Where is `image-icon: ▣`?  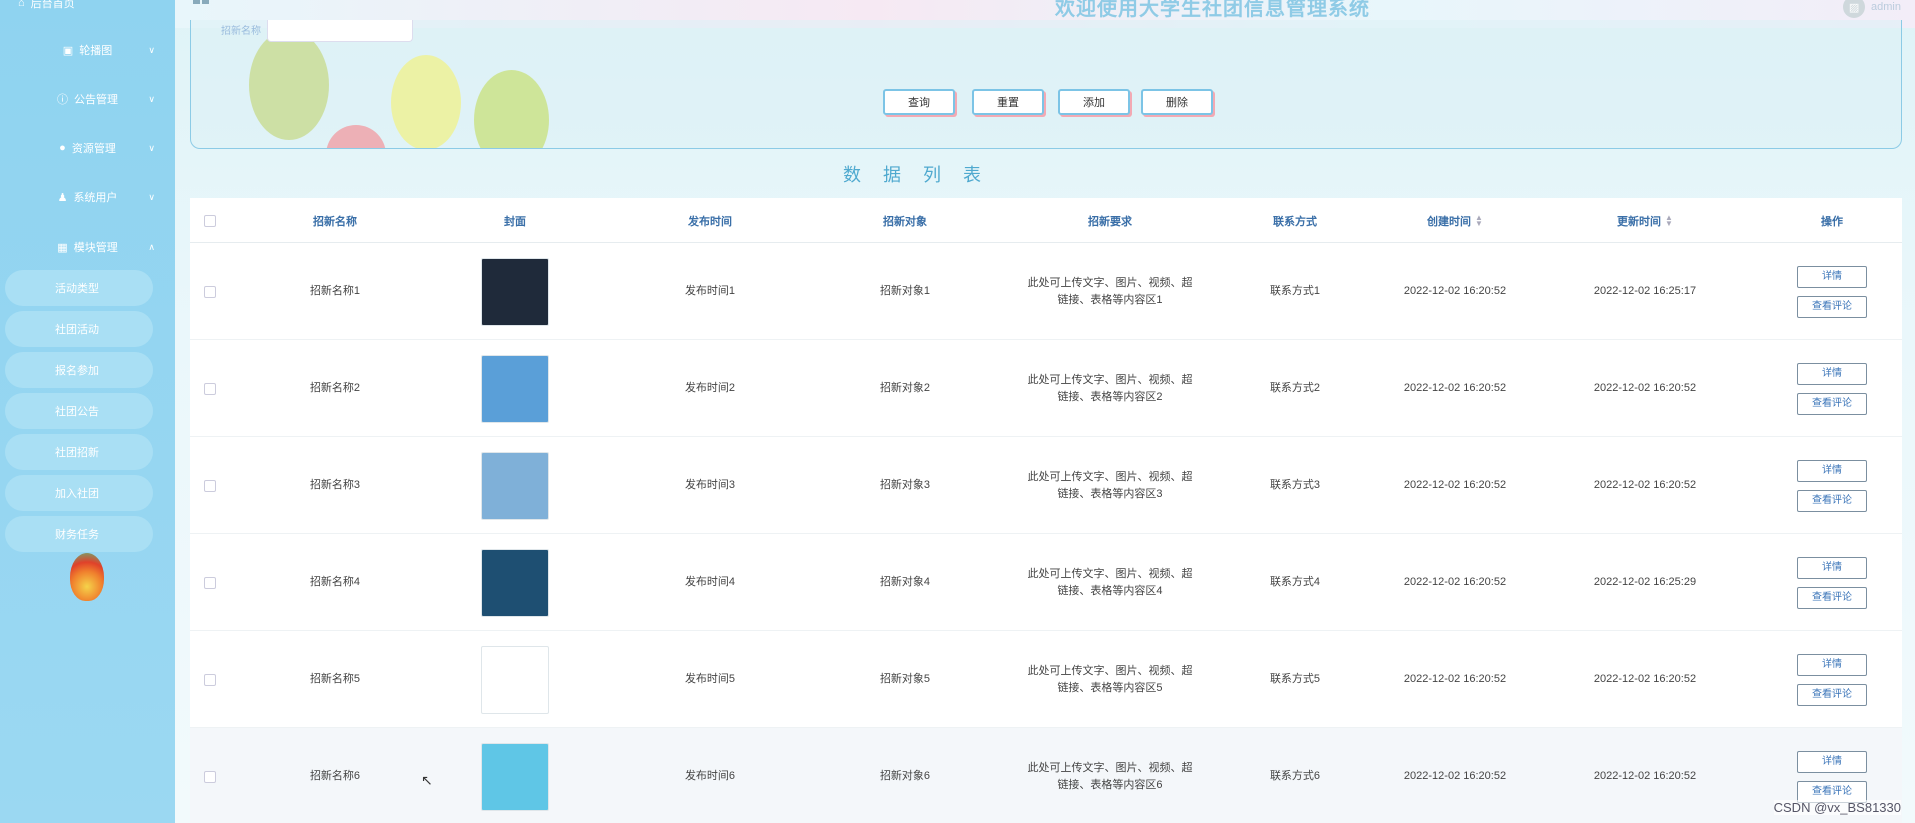
image-icon: ▣ is located at coordinates (68, 50).